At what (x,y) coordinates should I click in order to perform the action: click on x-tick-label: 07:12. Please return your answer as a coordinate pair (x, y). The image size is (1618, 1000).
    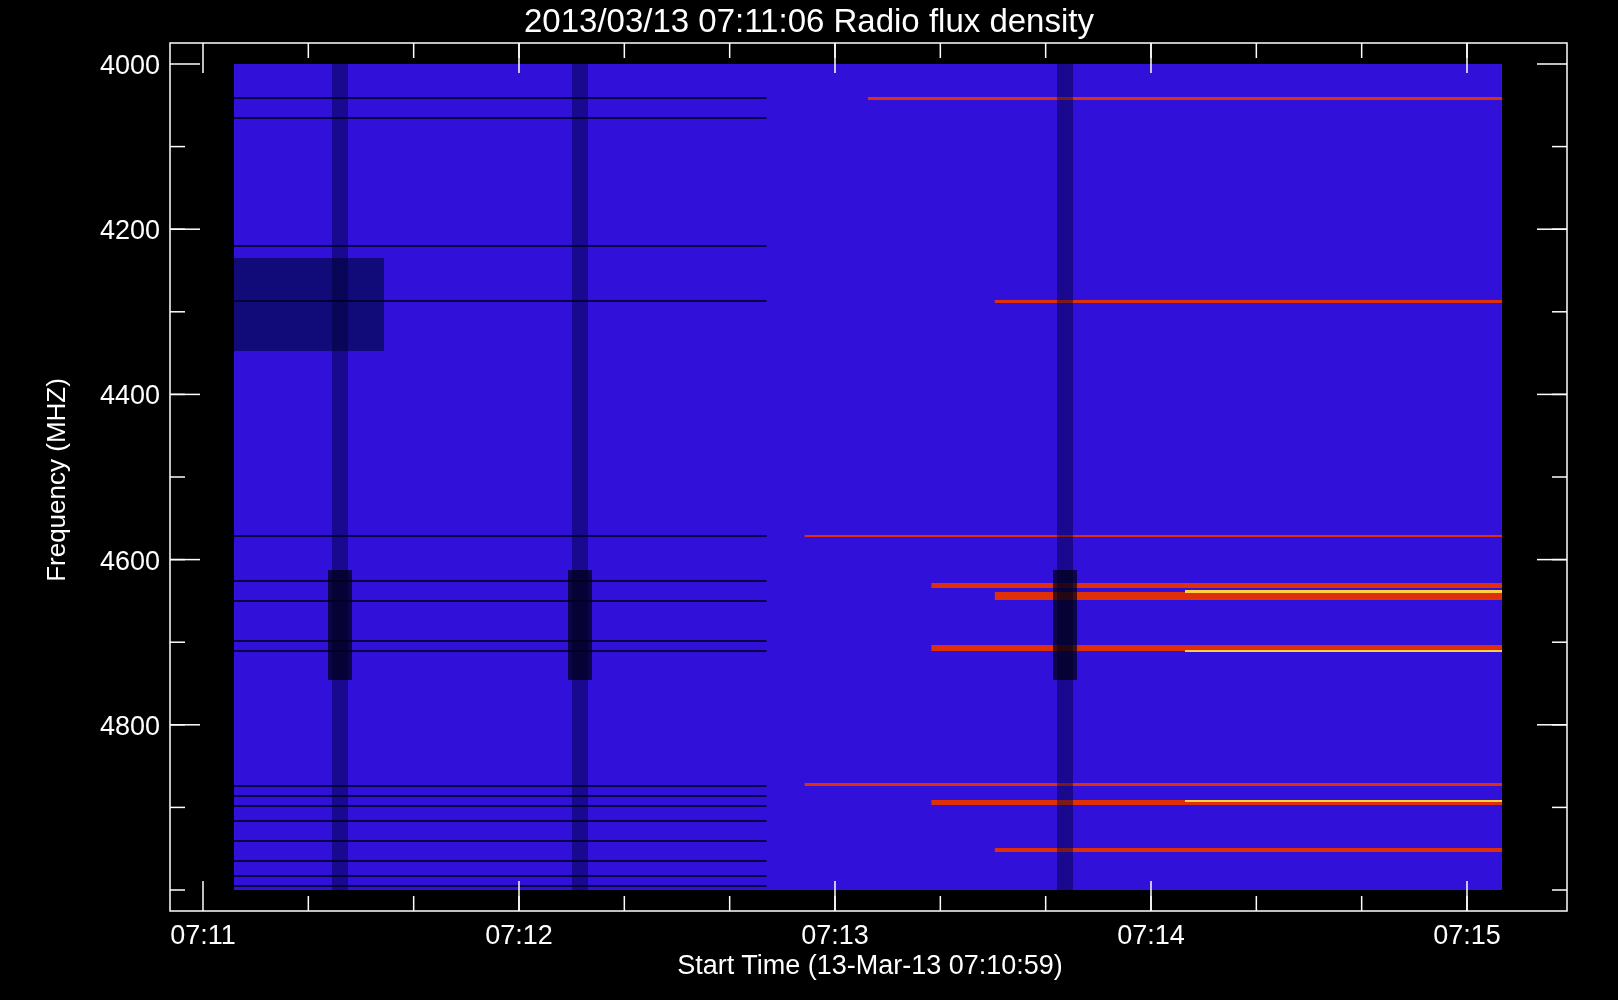
    Looking at the image, I should click on (519, 935).